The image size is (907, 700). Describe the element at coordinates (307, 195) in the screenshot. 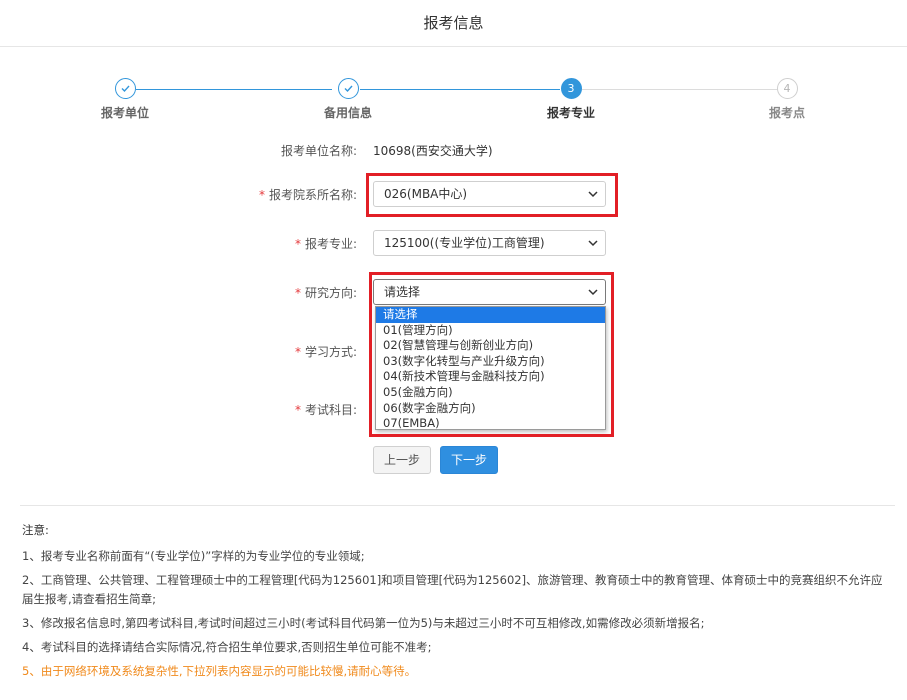

I see `department-label: * 报考院系所名称:` at that location.